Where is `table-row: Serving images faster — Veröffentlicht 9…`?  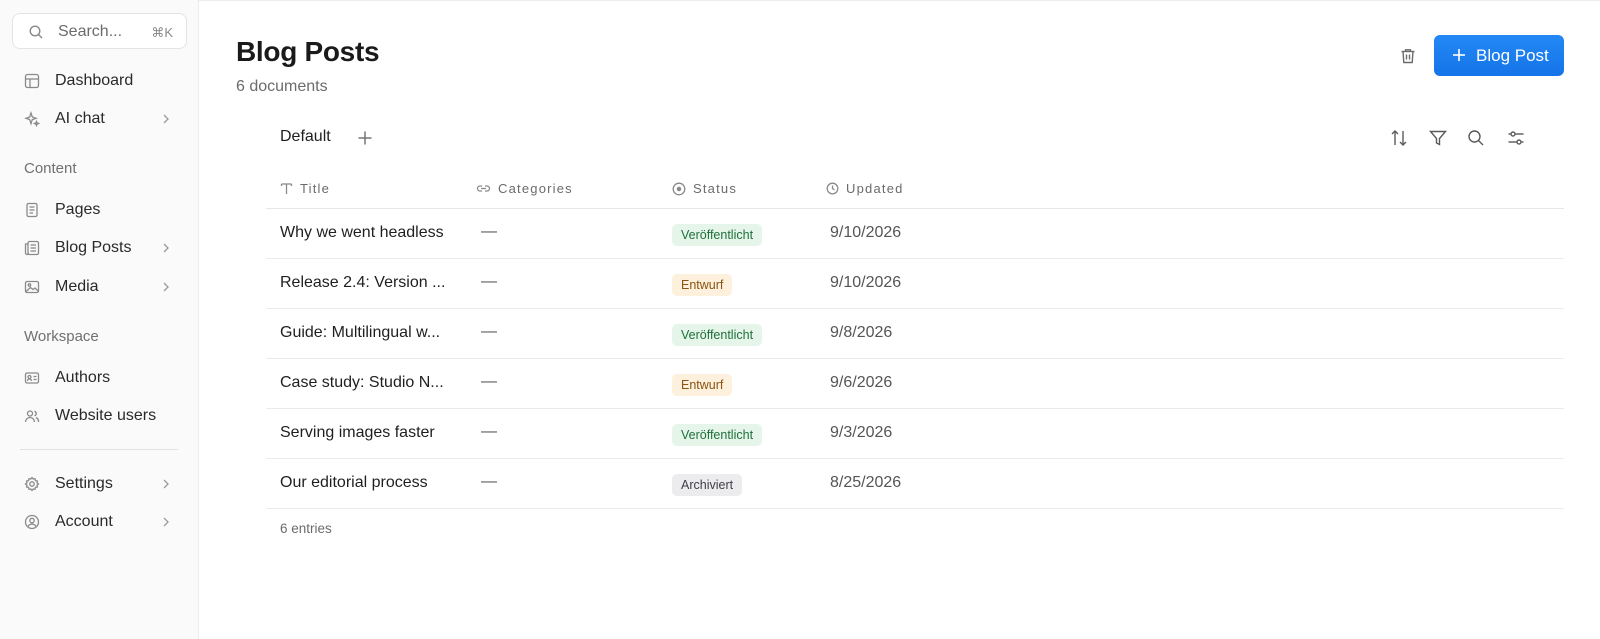
table-row: Serving images faster — Veröffentlicht 9… is located at coordinates (915, 434).